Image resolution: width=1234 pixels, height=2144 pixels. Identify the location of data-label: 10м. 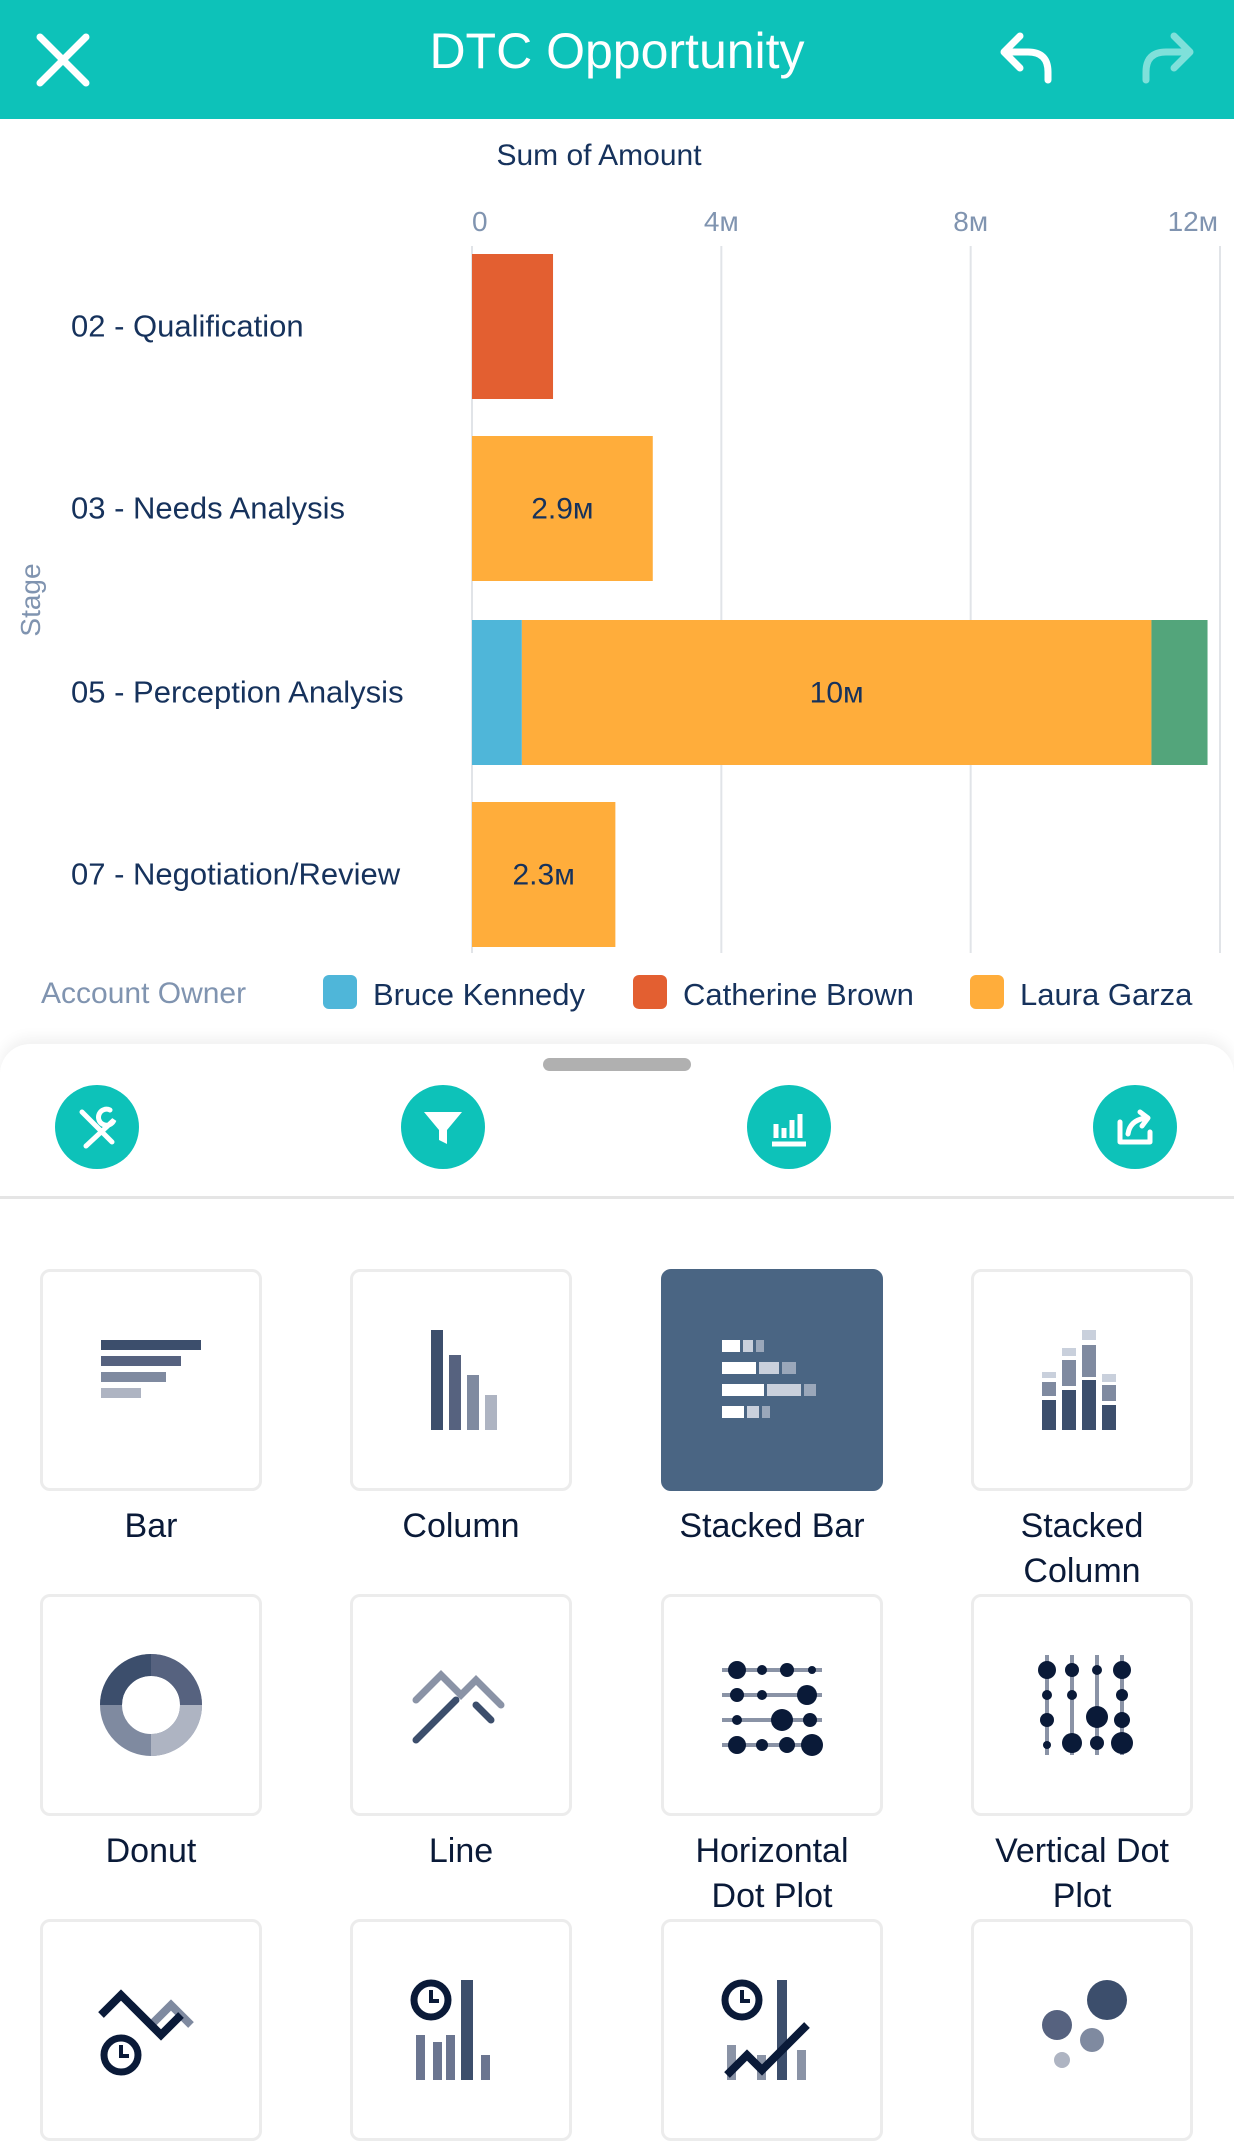
(837, 693).